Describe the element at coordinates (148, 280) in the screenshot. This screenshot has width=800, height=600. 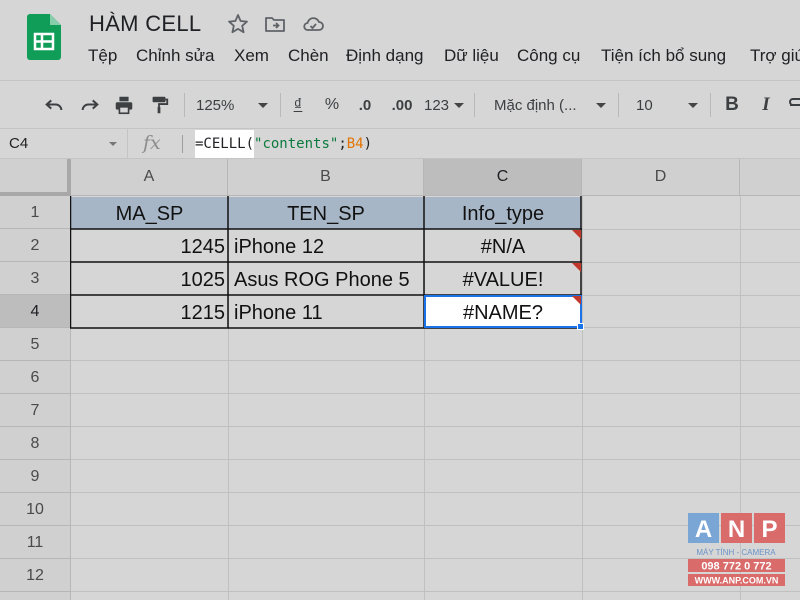
I see `cell-a3: 1025` at that location.